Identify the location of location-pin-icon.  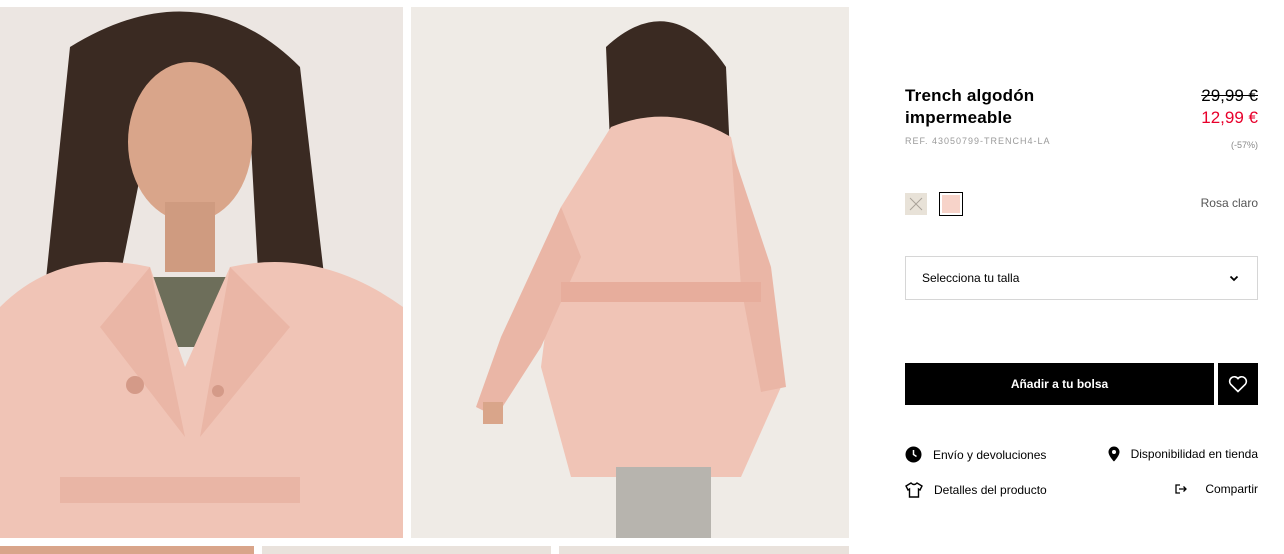
(1114, 454).